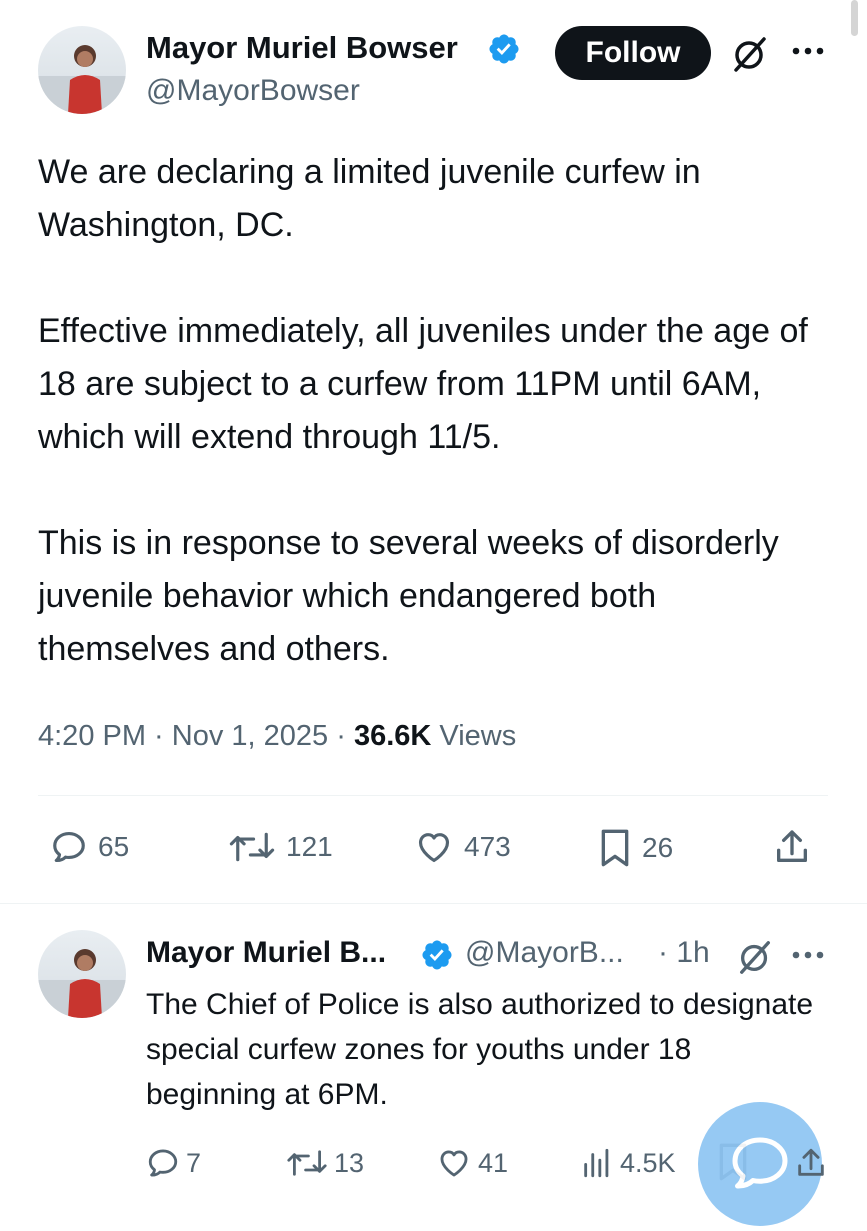 This screenshot has width=867, height=1231. What do you see at coordinates (684, 953) in the screenshot?
I see `reply-time: · 1h` at bounding box center [684, 953].